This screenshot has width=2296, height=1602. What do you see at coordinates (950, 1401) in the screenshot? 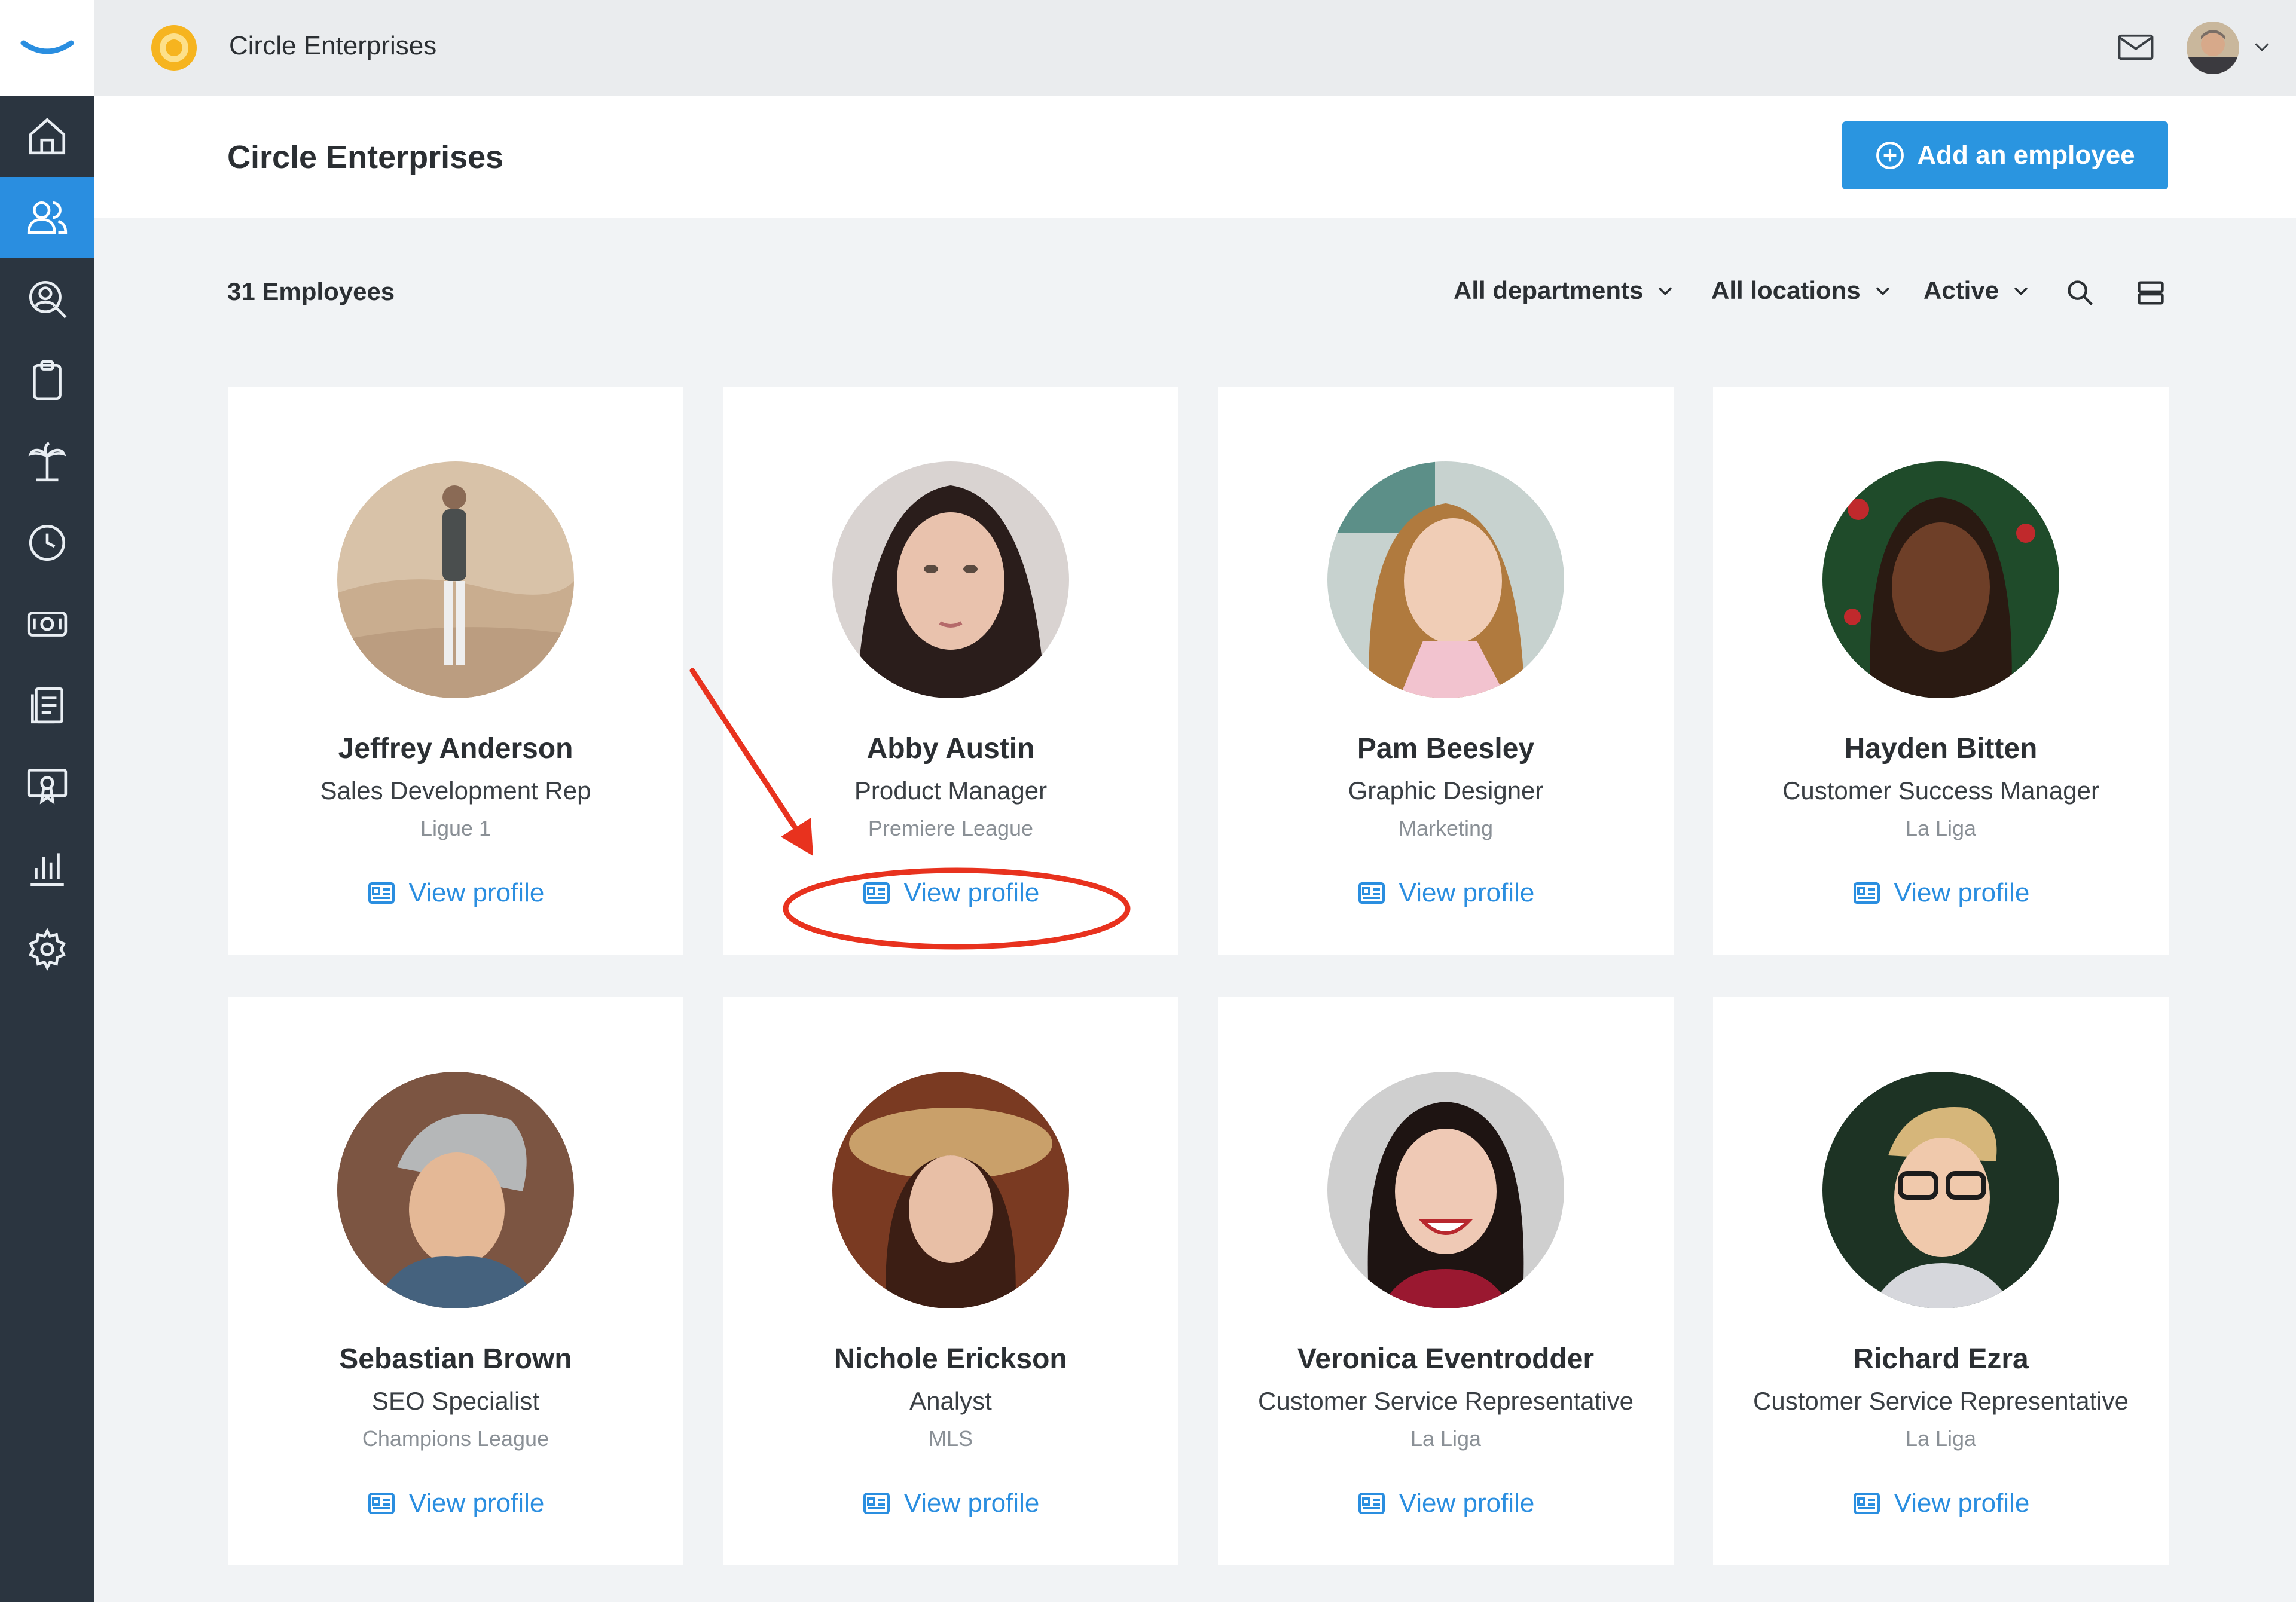
I see `employee-role: Analyst` at bounding box center [950, 1401].